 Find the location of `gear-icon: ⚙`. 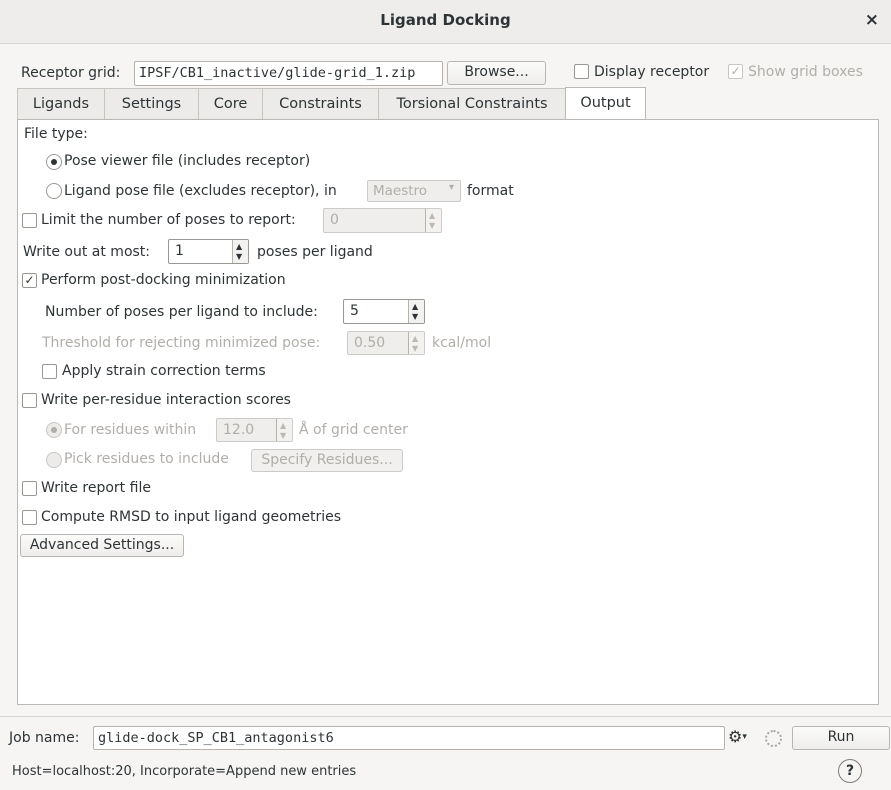

gear-icon: ⚙ is located at coordinates (735, 736).